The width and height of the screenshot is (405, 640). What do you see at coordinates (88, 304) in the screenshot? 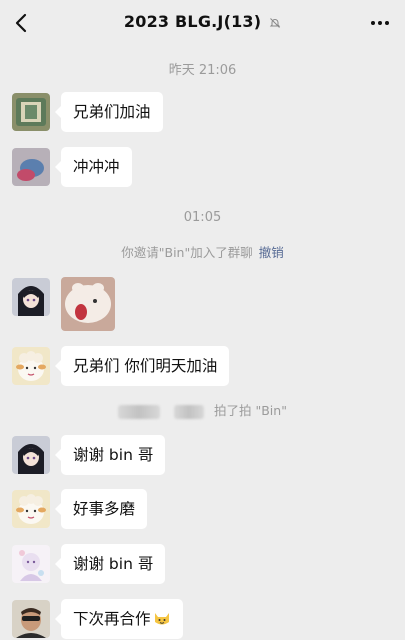
I see `image-message` at bounding box center [88, 304].